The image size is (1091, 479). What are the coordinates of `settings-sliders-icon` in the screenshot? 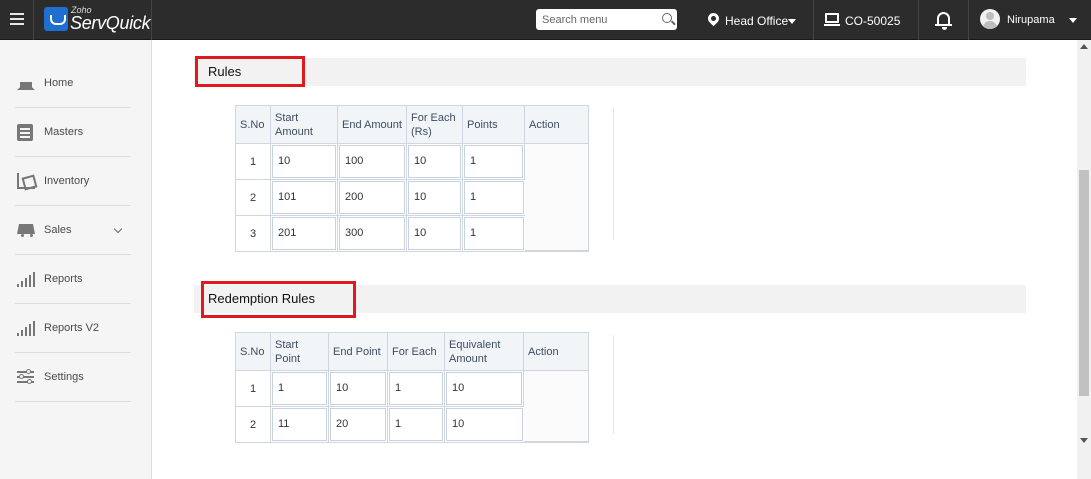 It's located at (26, 377).